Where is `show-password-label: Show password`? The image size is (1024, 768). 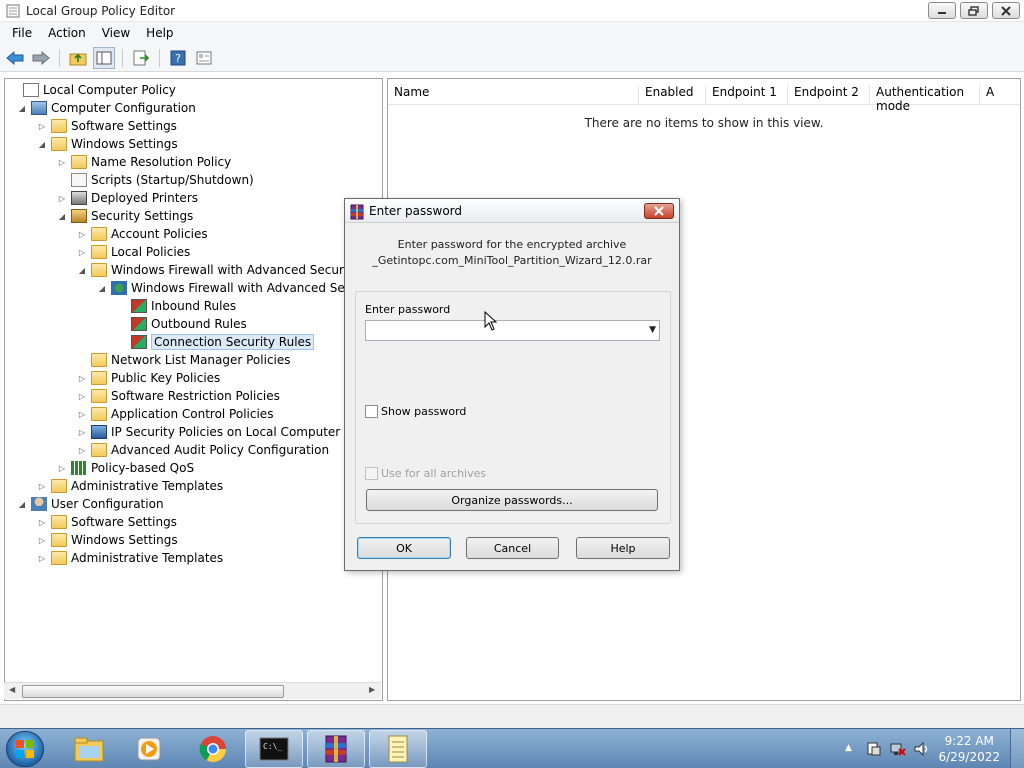
show-password-label: Show password is located at coordinates (423, 411).